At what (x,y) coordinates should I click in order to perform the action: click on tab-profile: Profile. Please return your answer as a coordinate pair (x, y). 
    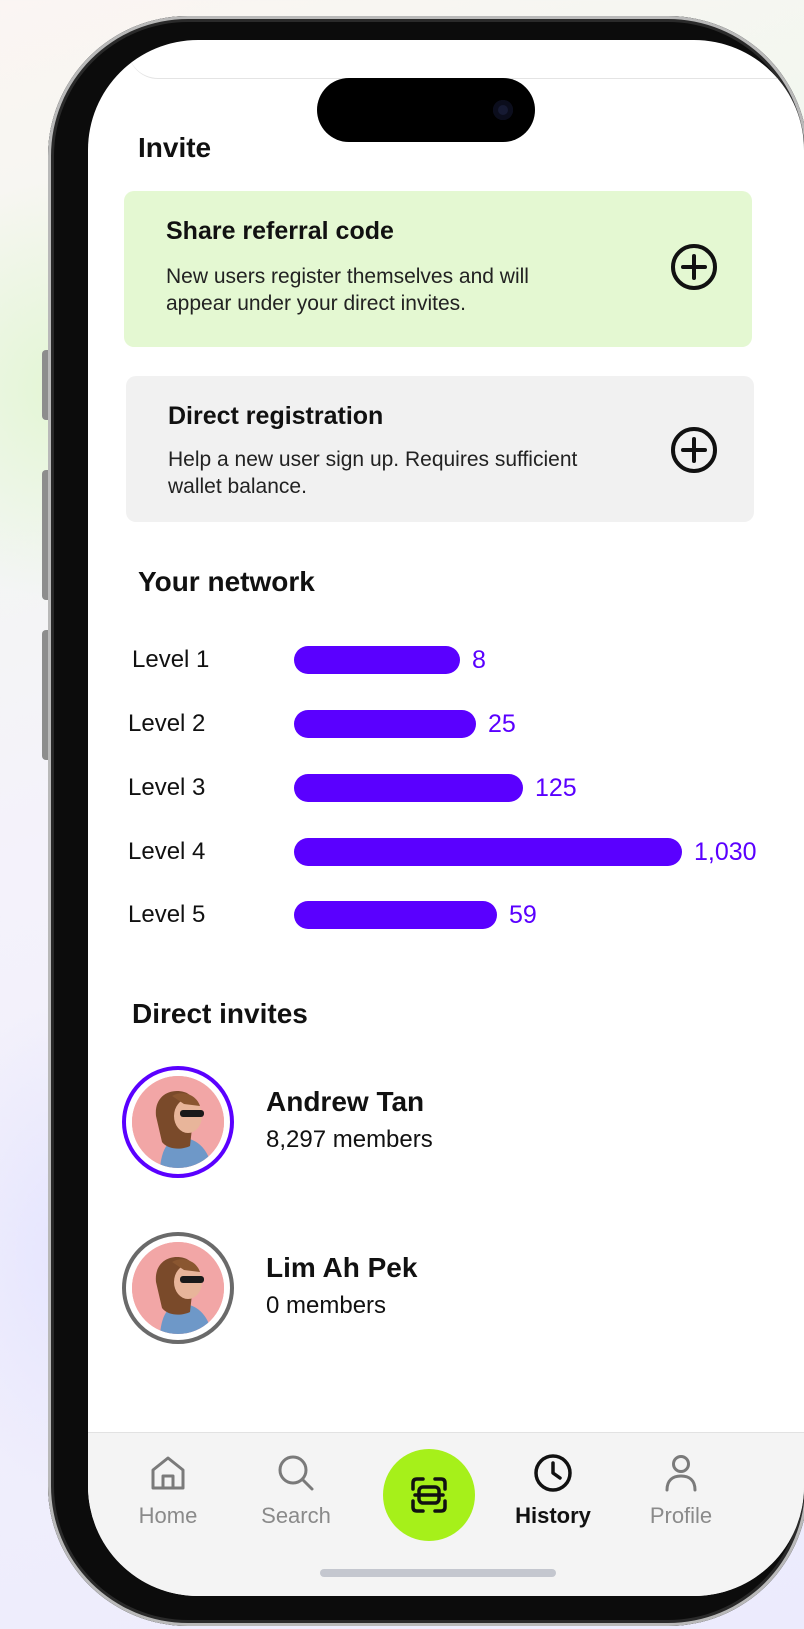
    Looking at the image, I should click on (681, 1490).